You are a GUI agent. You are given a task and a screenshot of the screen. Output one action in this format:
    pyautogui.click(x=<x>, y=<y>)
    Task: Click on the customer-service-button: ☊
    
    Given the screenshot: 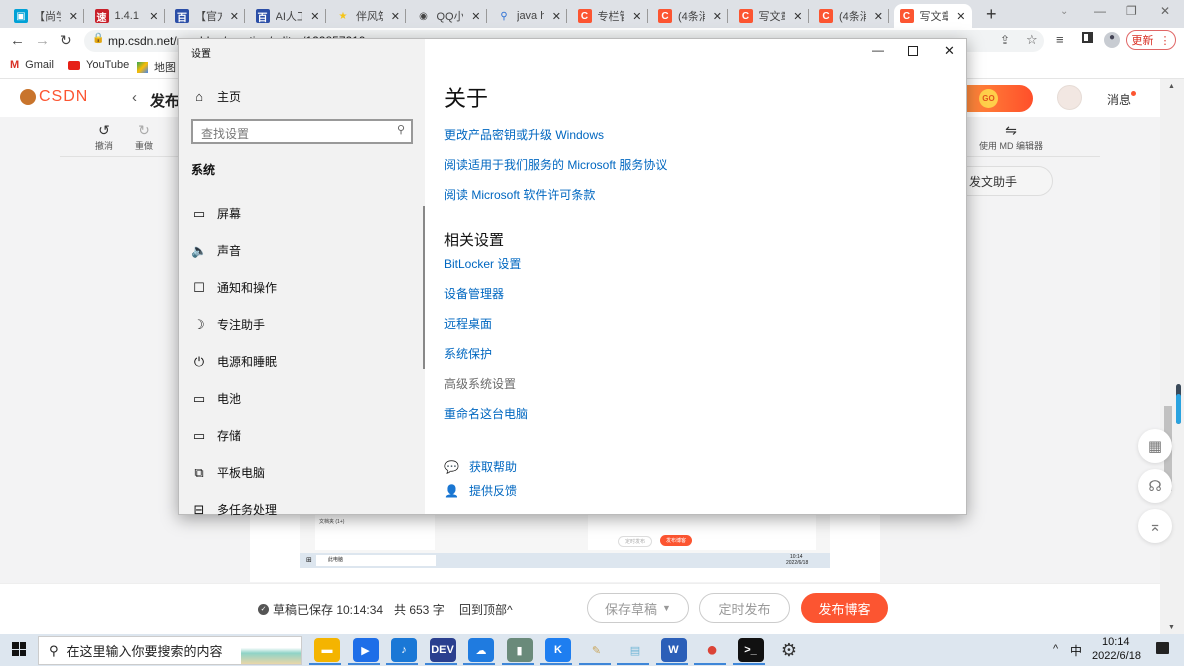 What is the action you would take?
    pyautogui.click(x=1155, y=486)
    